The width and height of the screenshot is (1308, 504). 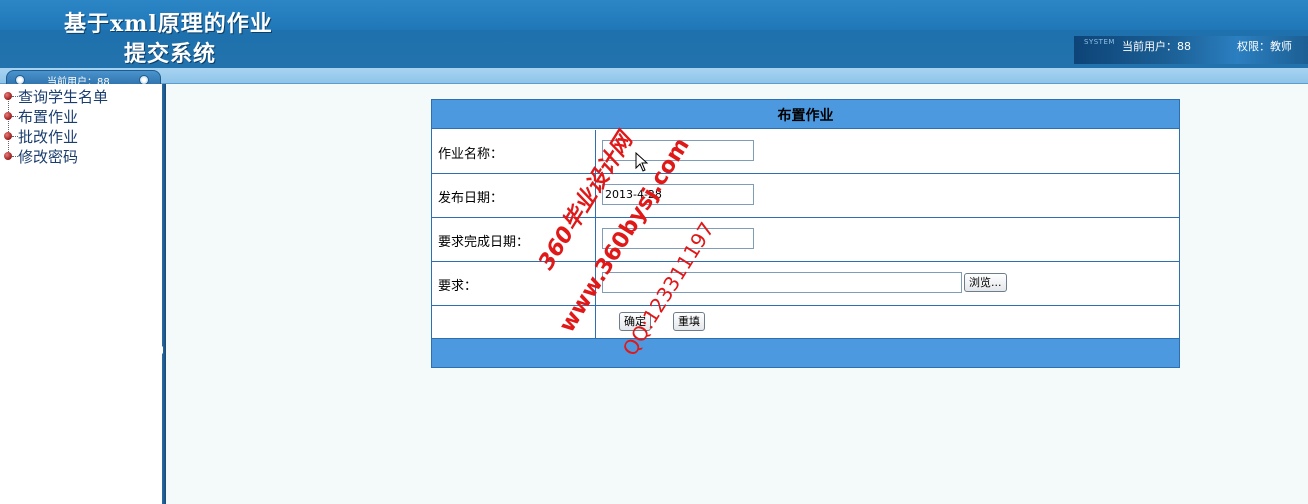 I want to click on publish-date-input, so click(x=678, y=194).